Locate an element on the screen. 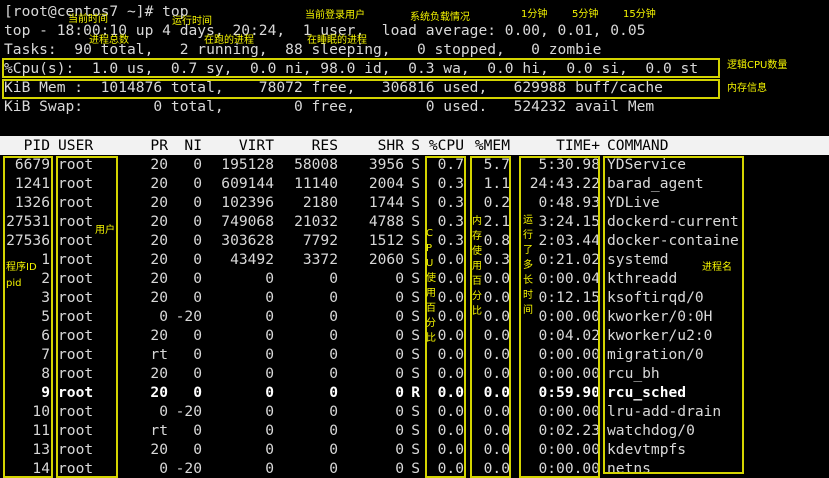  process-shr-cell: 3956 is located at coordinates (386, 164).